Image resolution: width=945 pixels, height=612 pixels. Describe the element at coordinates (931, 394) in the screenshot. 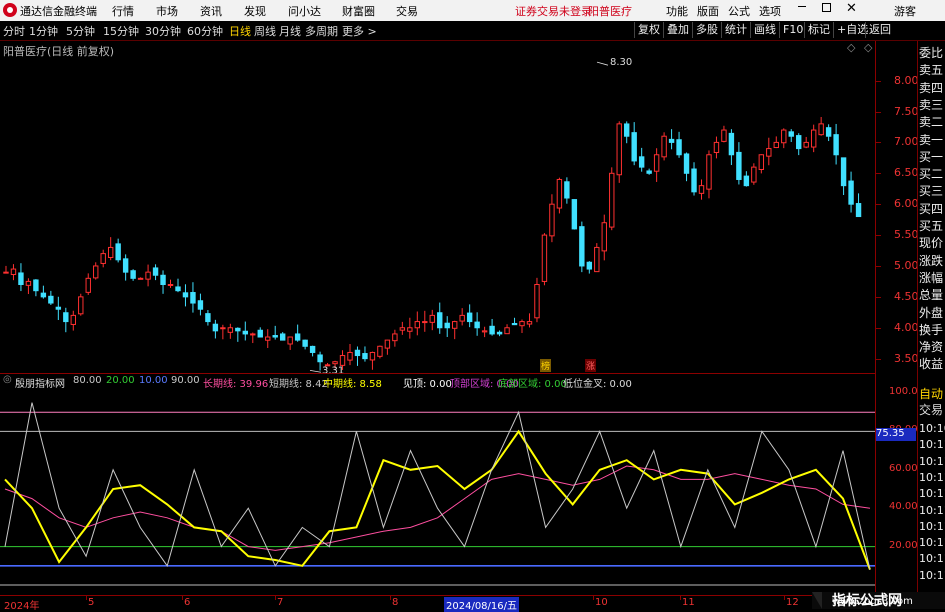

I see `side-lower-item: 自动` at that location.